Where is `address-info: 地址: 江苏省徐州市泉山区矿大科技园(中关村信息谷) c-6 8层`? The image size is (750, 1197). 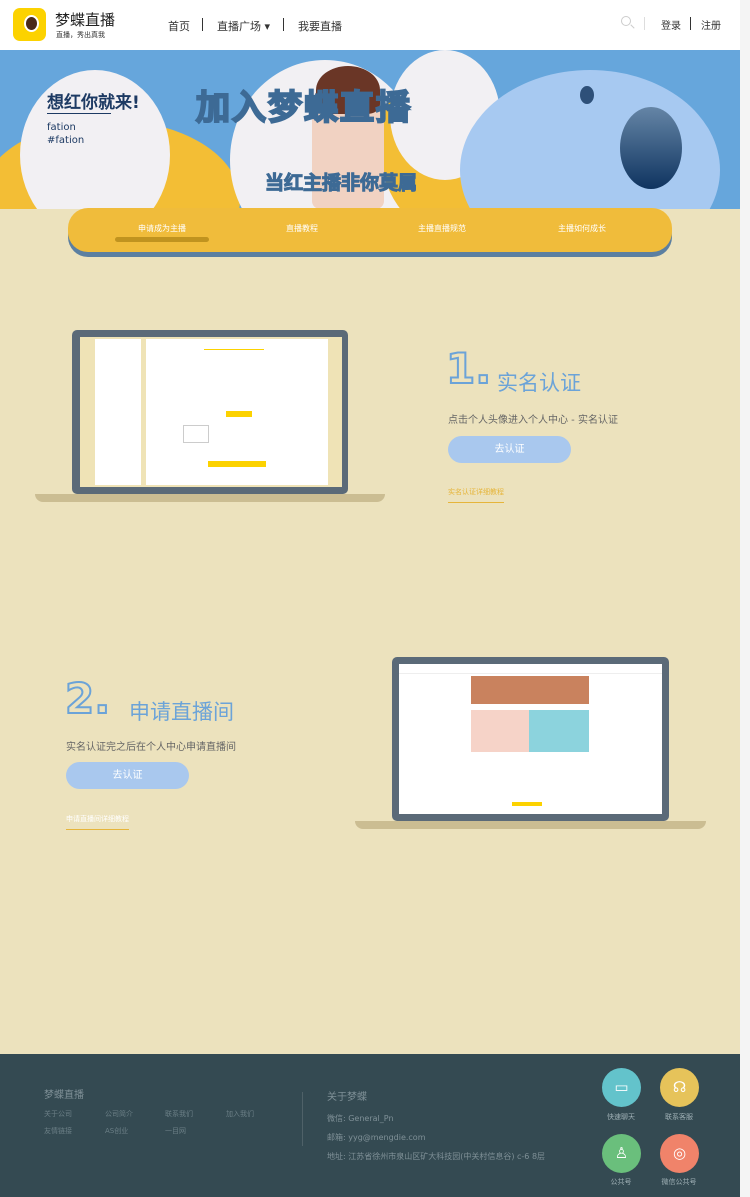 address-info: 地址: 江苏省徐州市泉山区矿大科技园(中关村信息谷) c-6 8层 is located at coordinates (436, 1156).